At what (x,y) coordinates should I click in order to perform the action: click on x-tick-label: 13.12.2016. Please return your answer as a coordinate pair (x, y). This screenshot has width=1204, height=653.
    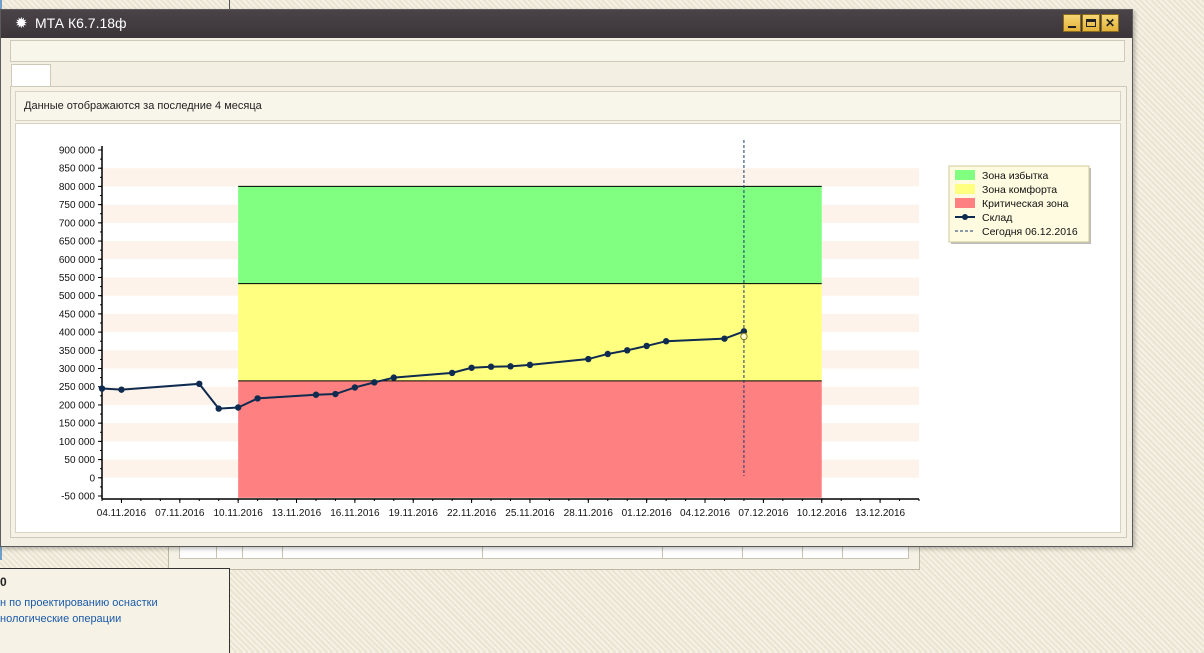
    Looking at the image, I should click on (880, 513).